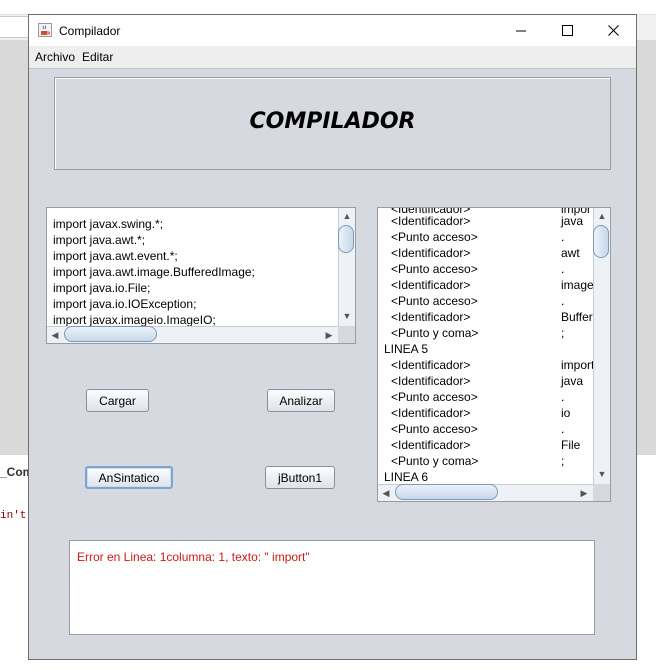  What do you see at coordinates (125, 304) in the screenshot?
I see `source-line: import java.io.IOException;` at bounding box center [125, 304].